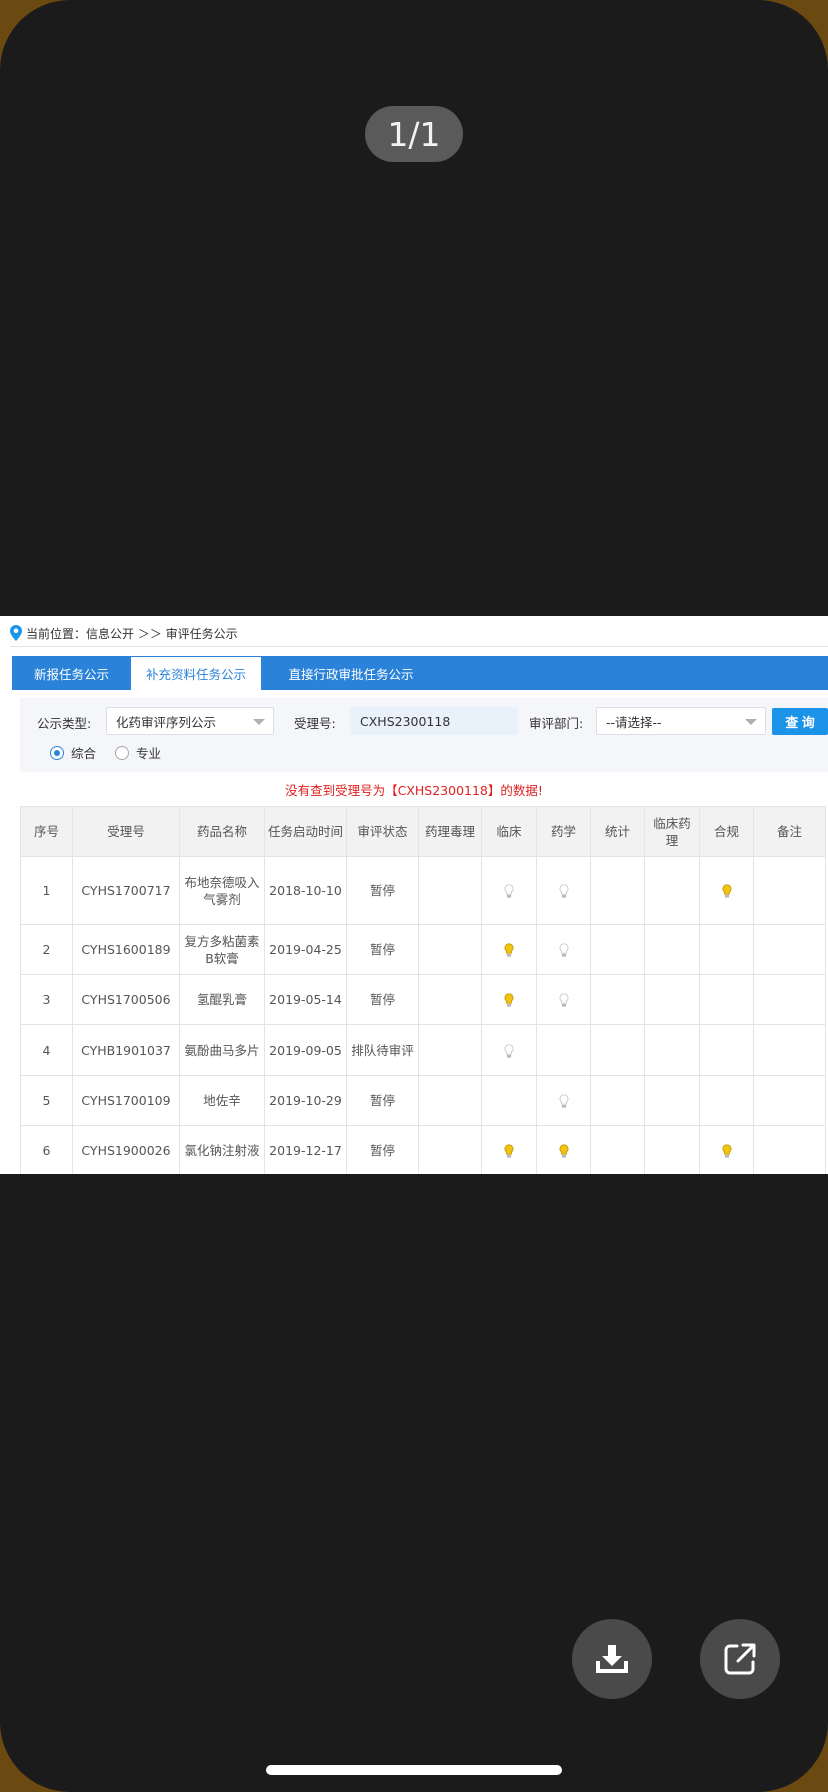 Image resolution: width=828 pixels, height=1792 pixels. Describe the element at coordinates (405, 721) in the screenshot. I see `receipt-input-value: CXHS2300118` at that location.